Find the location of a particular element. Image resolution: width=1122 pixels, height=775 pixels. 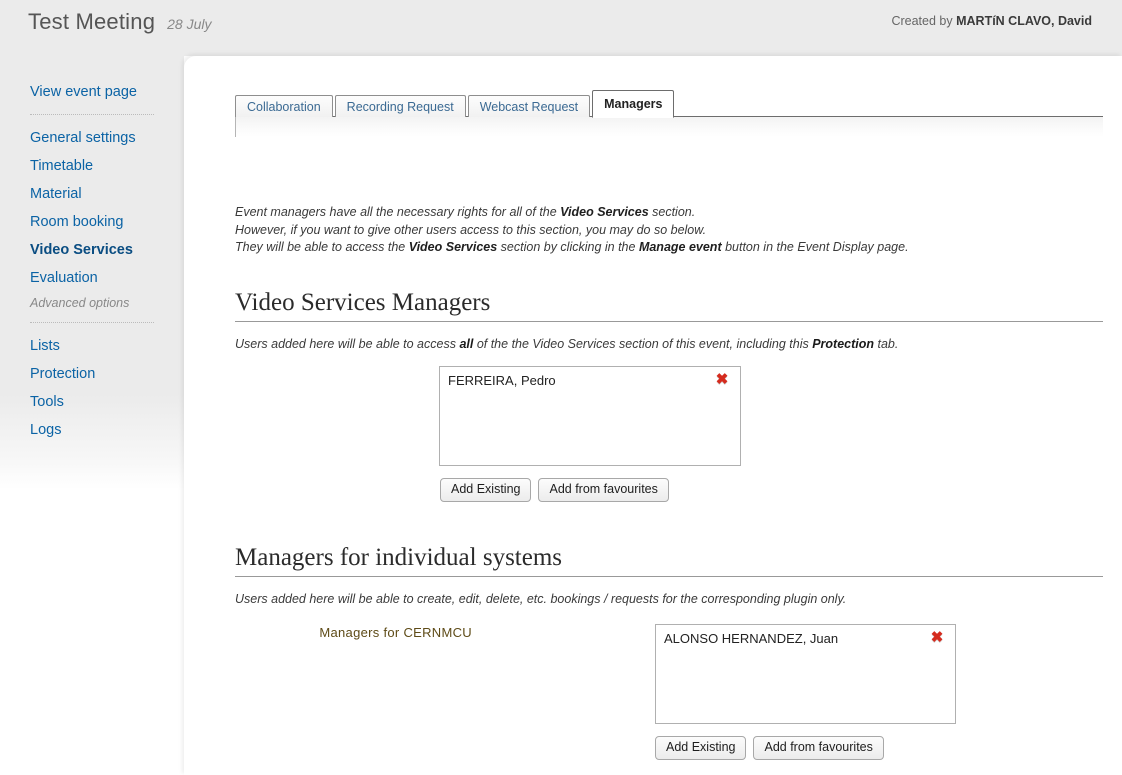

tab-collaboration: Collaboration is located at coordinates (284, 106).